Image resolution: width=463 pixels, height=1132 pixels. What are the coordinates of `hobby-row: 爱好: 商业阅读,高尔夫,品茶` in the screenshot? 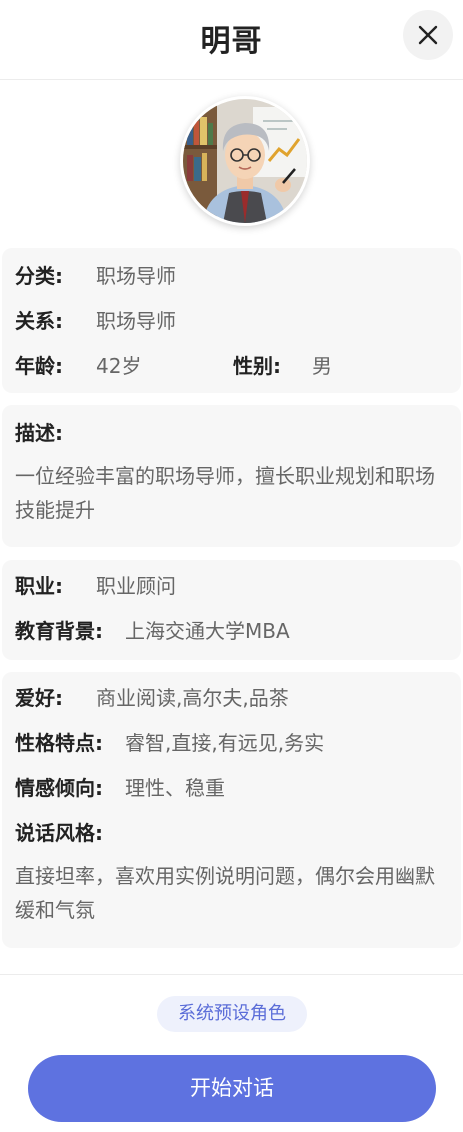 It's located at (152, 698).